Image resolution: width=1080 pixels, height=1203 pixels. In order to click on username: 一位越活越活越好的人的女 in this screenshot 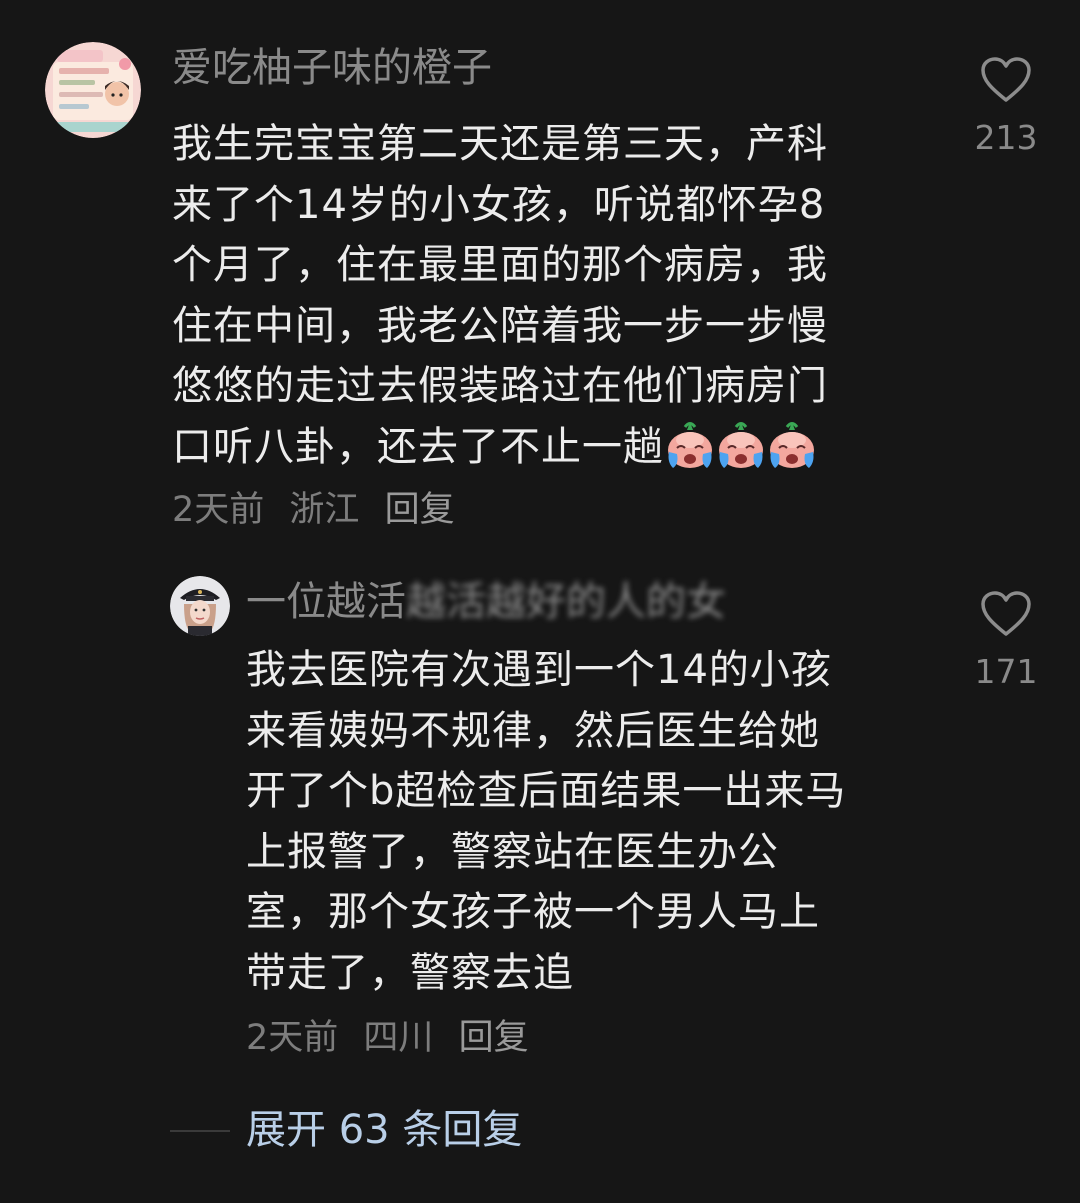, I will do `click(486, 602)`.